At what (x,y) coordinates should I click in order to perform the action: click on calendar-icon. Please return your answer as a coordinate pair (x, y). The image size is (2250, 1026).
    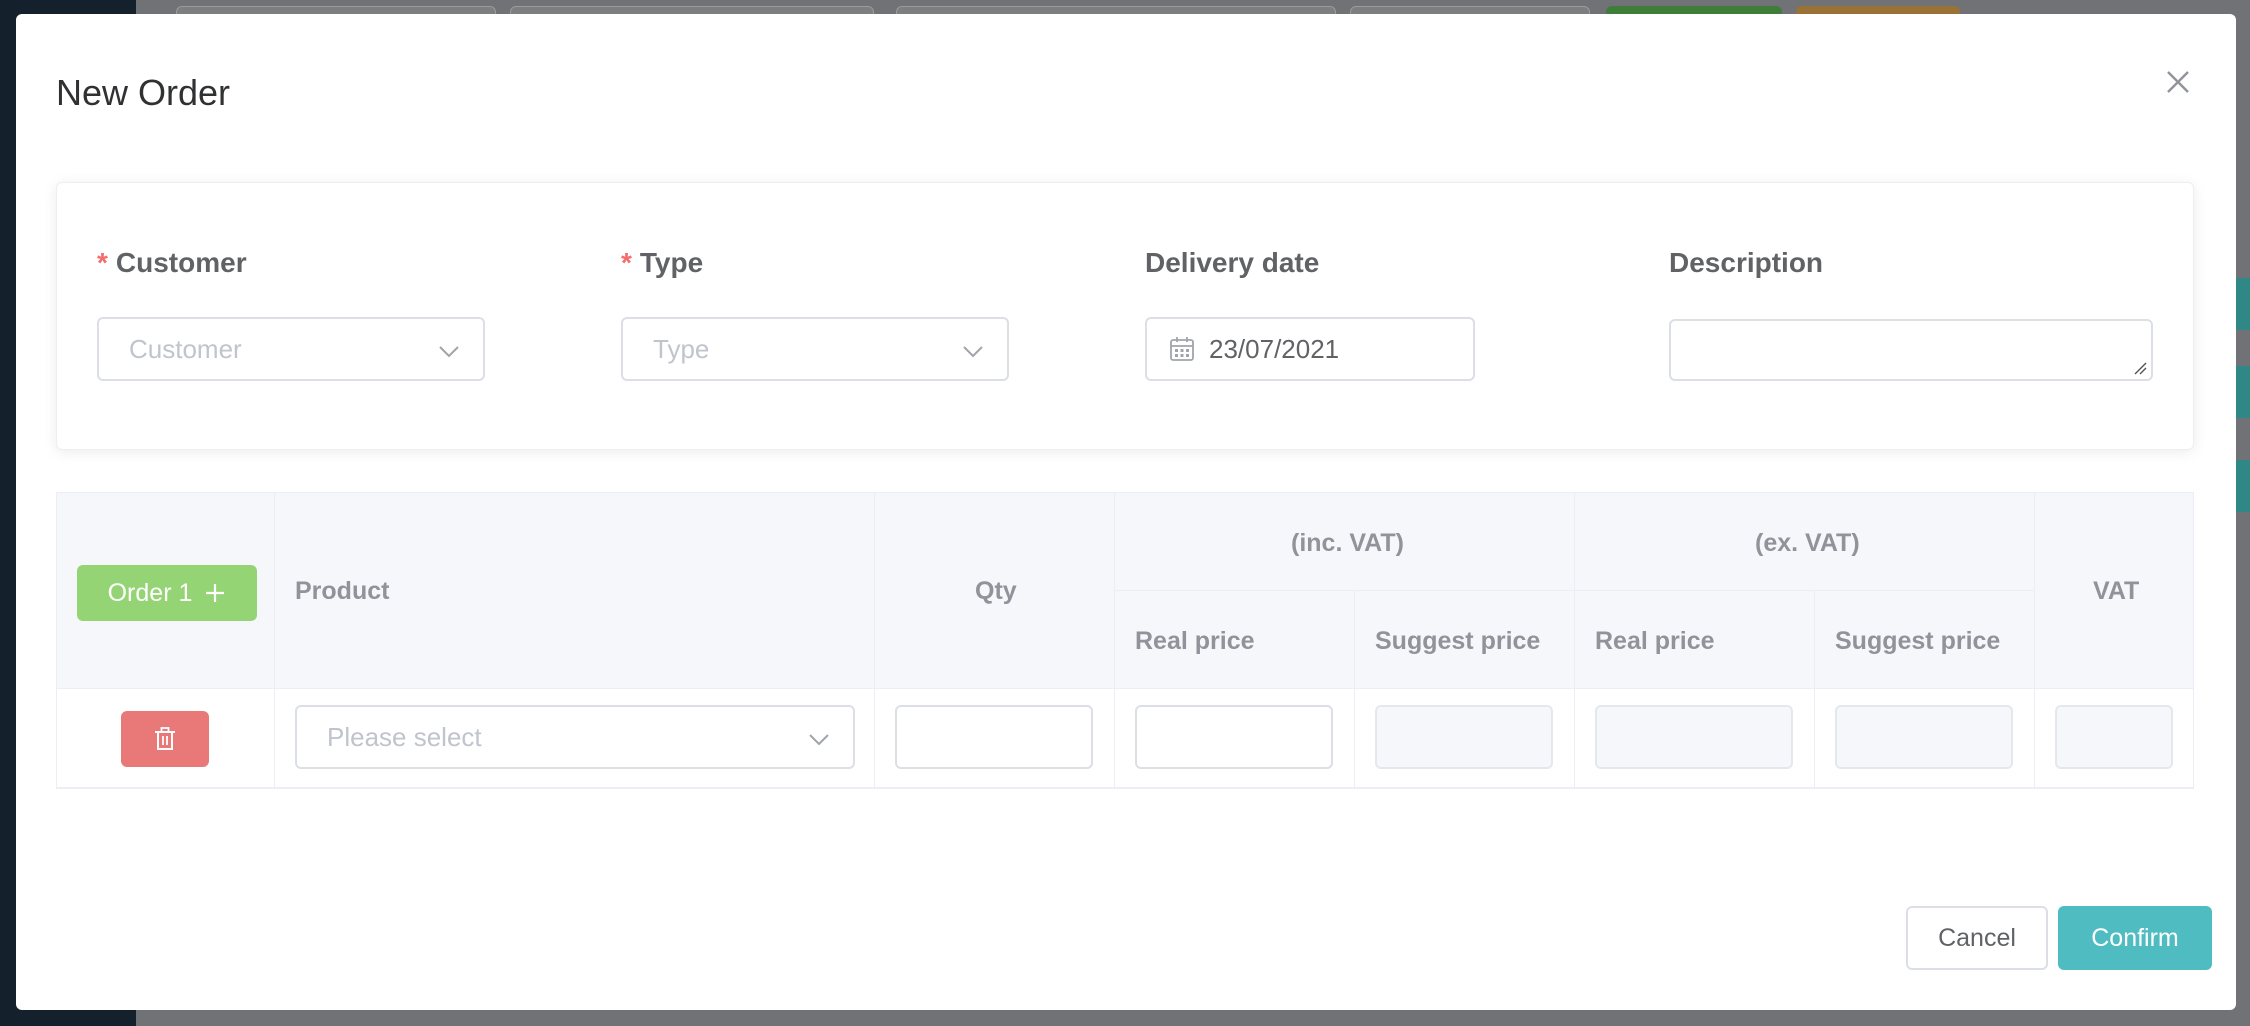
    Looking at the image, I should click on (1182, 349).